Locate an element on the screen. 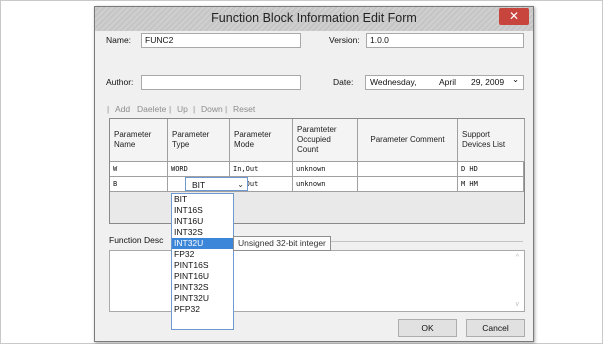 This screenshot has width=603, height=344. dropdown-option: PINT32S is located at coordinates (202, 287).